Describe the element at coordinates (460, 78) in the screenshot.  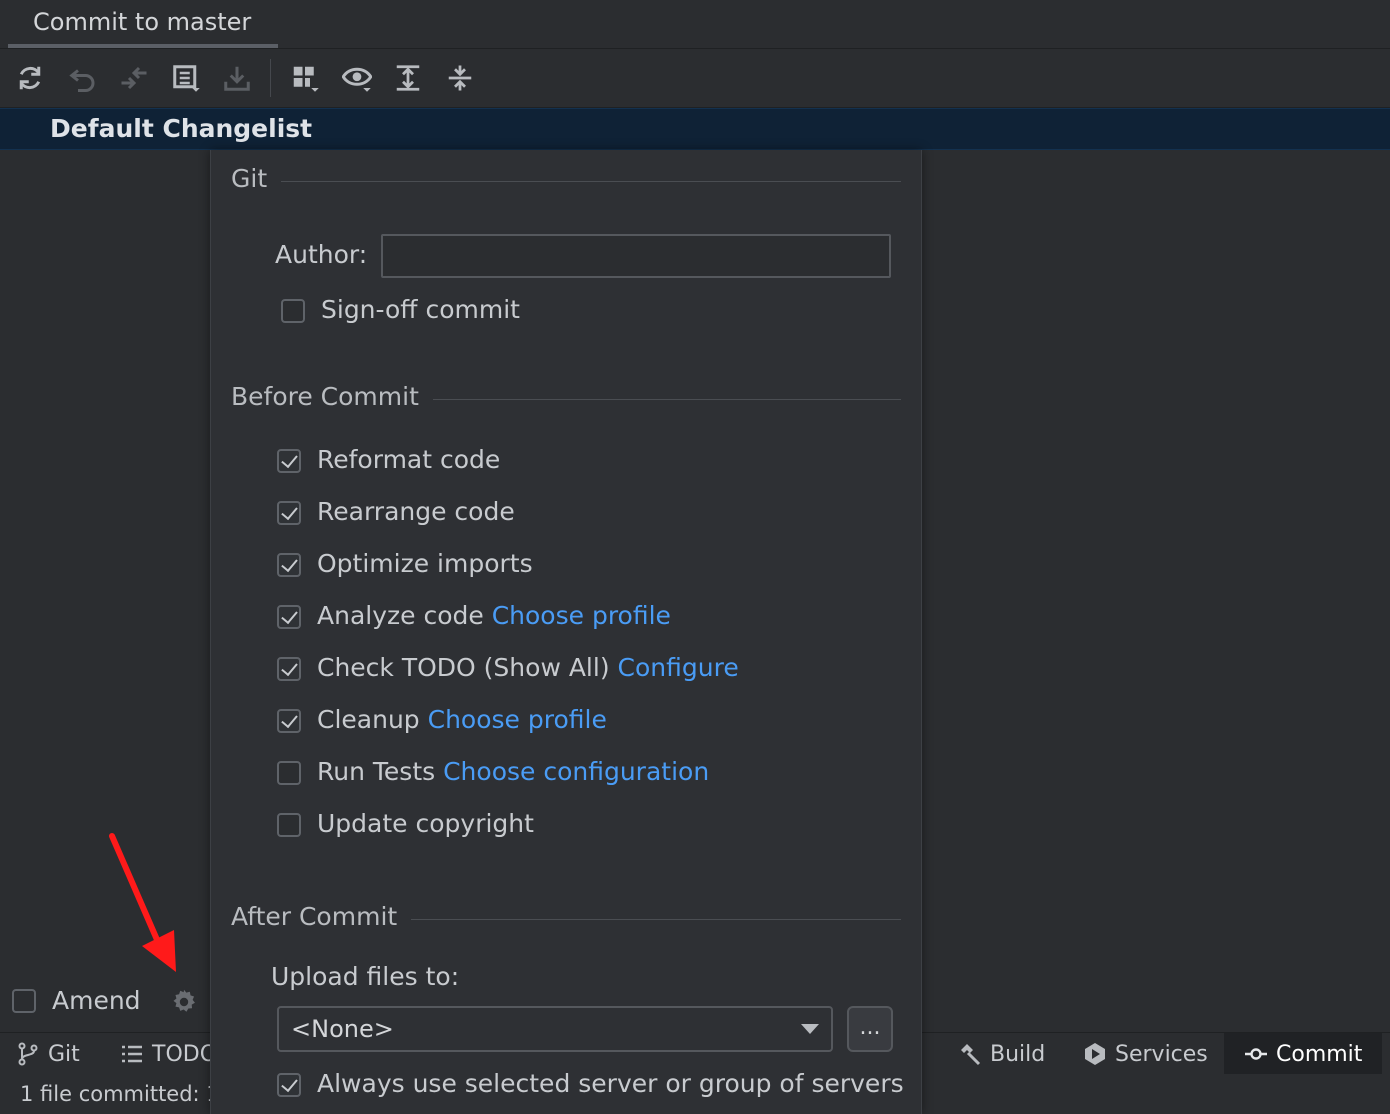
I see `collapse-all-icon` at that location.